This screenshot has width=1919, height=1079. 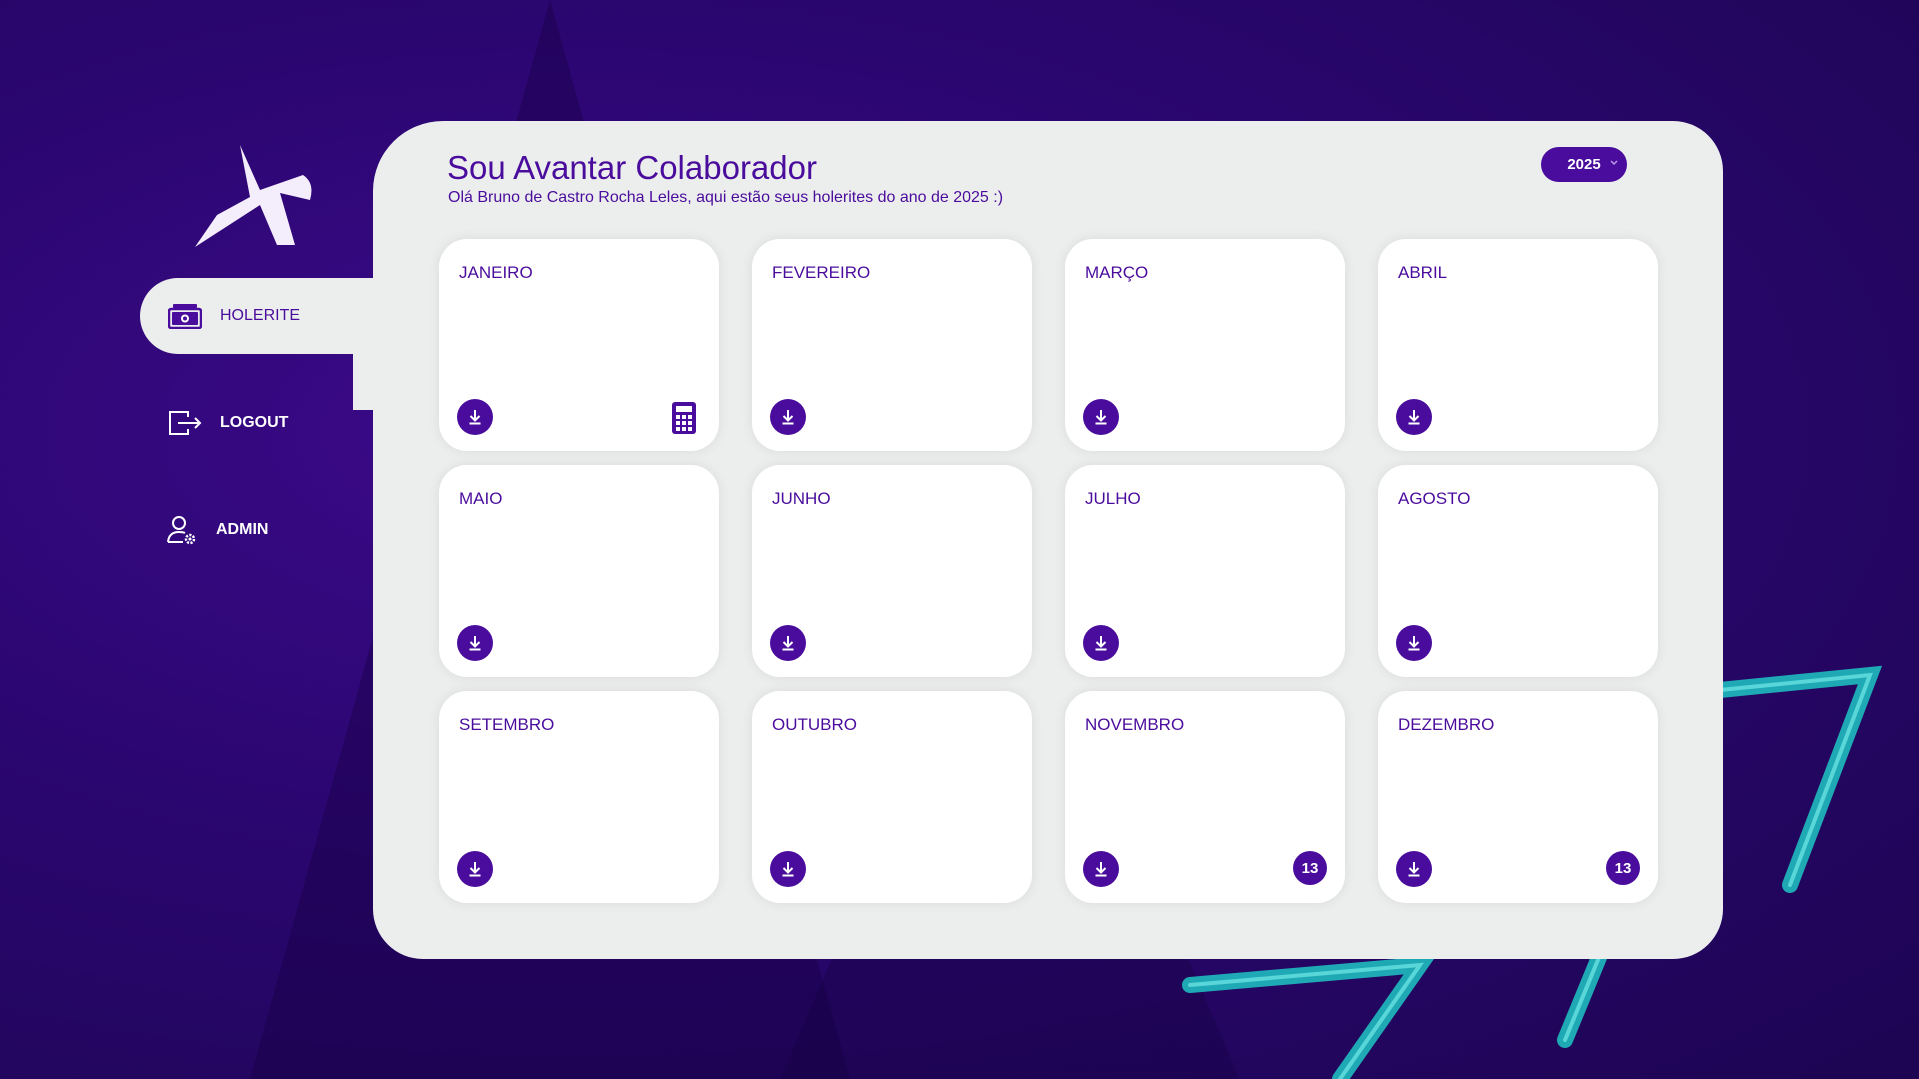 I want to click on sidebar-item-label: HOLERITE, so click(x=260, y=315).